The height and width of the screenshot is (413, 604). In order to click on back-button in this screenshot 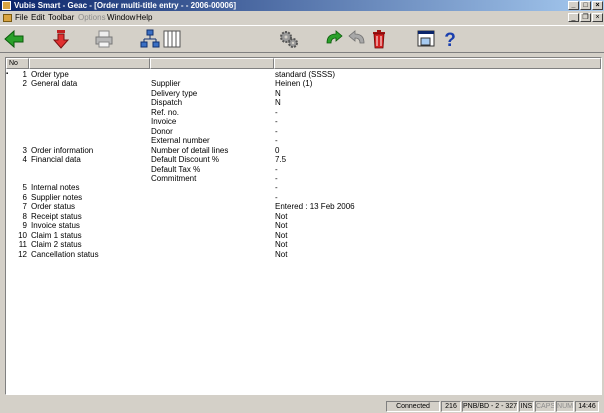, I will do `click(14, 39)`.